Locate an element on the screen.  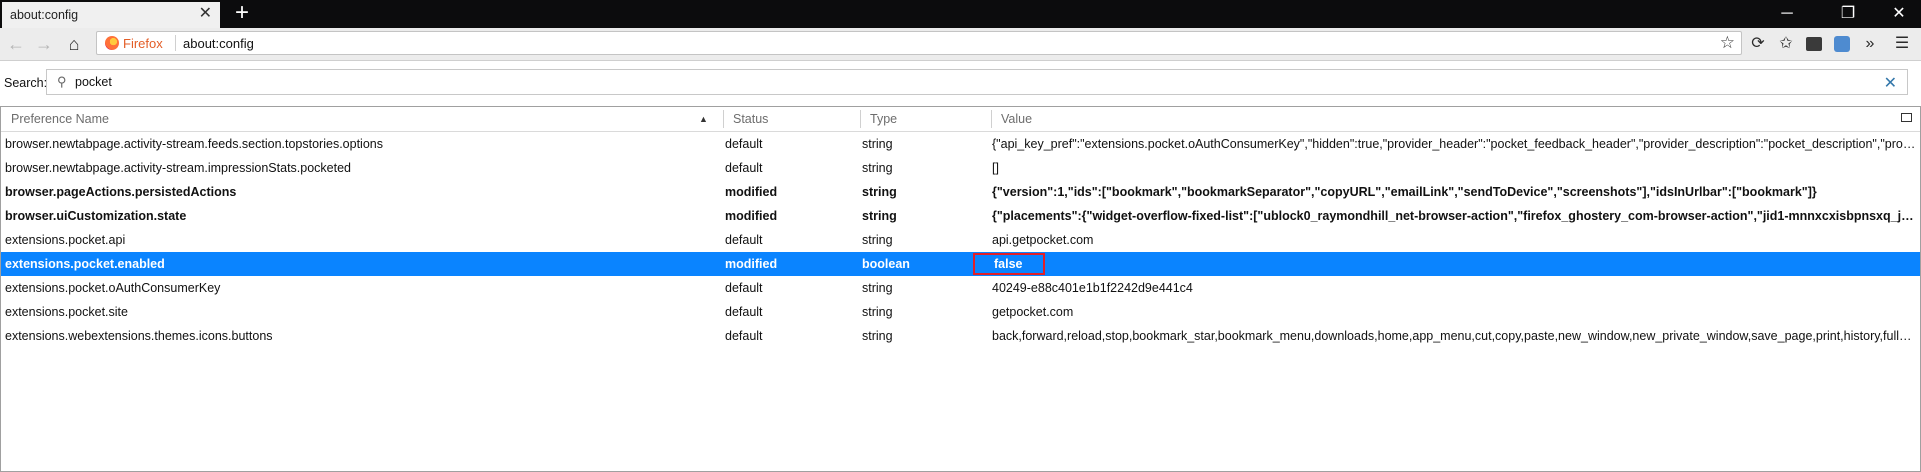
pref-name: browser.uiCustomization.state is located at coordinates (96, 216).